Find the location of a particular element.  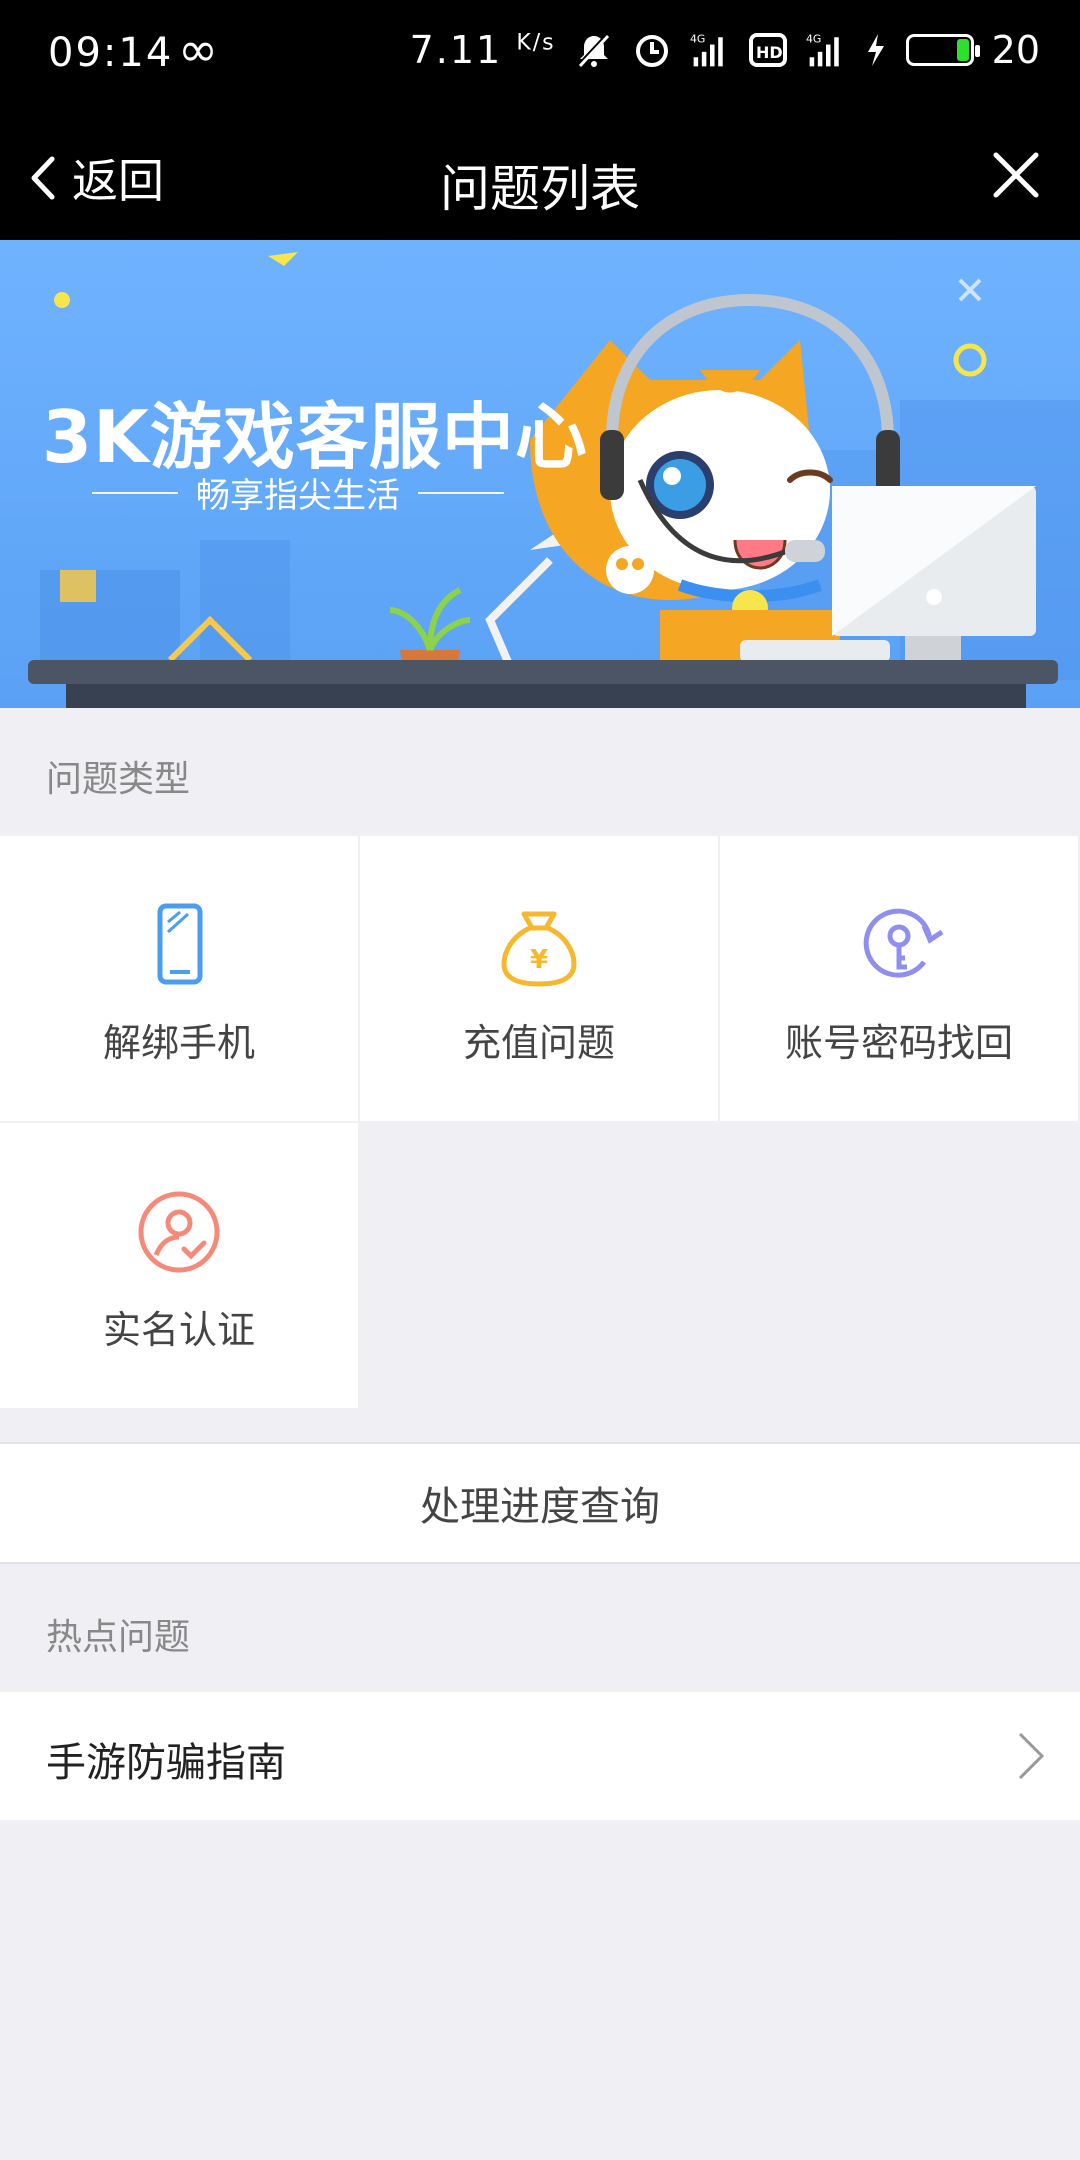

svg-text: HD is located at coordinates (769, 52).